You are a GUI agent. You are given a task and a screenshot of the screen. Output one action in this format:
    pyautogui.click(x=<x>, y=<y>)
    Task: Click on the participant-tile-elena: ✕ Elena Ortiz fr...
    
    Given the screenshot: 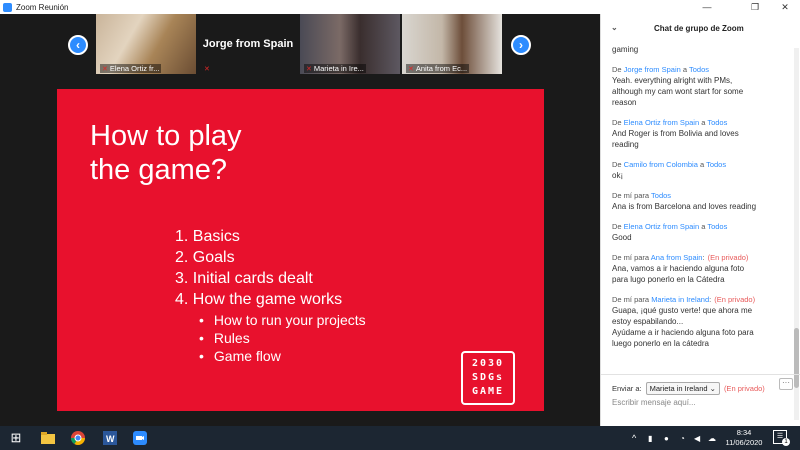 What is the action you would take?
    pyautogui.click(x=146, y=44)
    